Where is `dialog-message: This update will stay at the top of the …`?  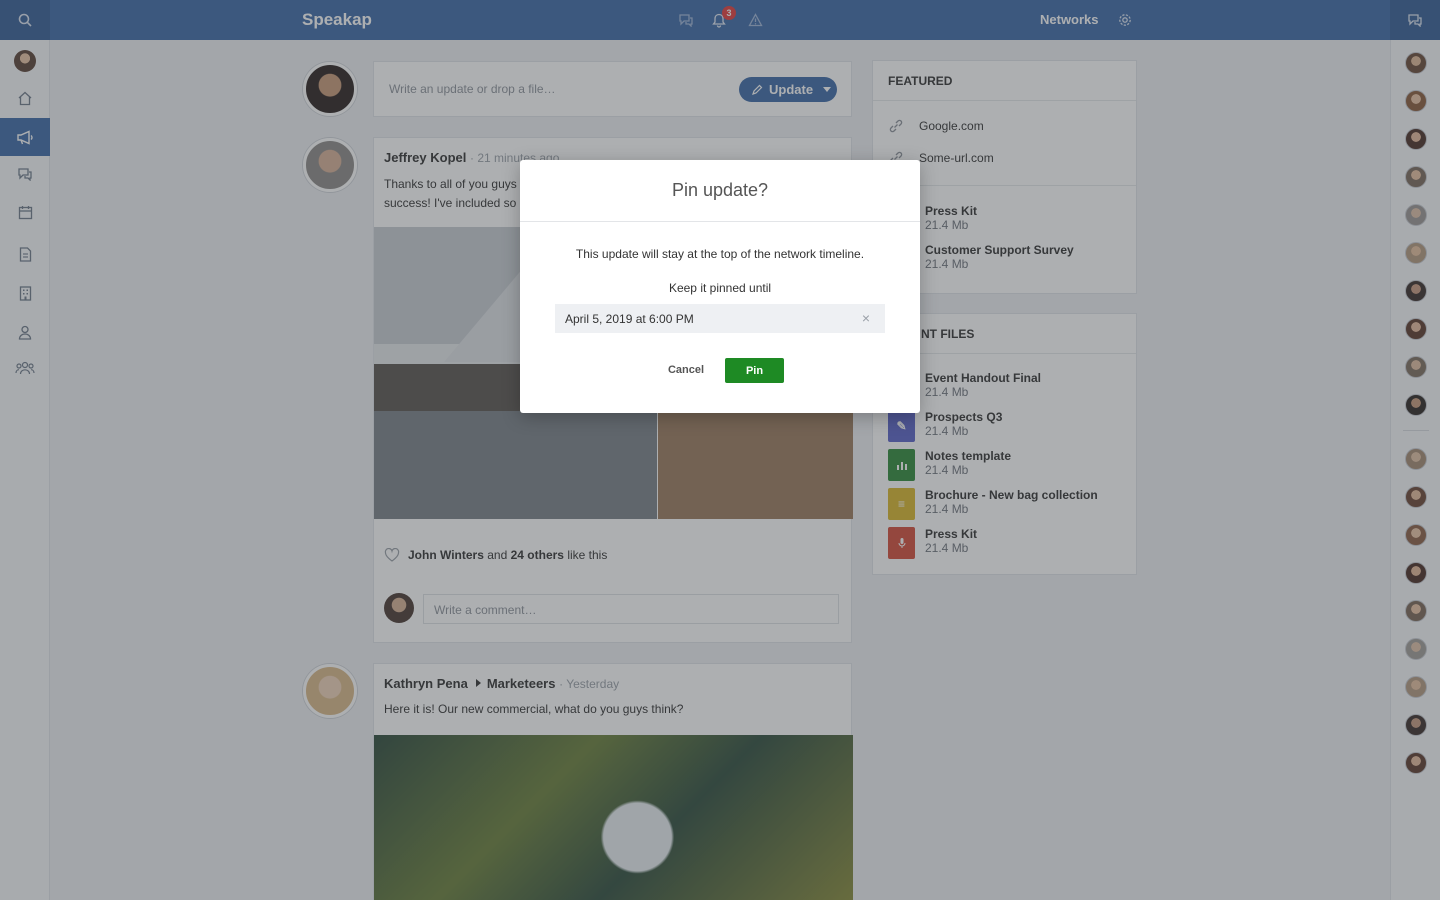
dialog-message: This update will stay at the top of the … is located at coordinates (720, 254).